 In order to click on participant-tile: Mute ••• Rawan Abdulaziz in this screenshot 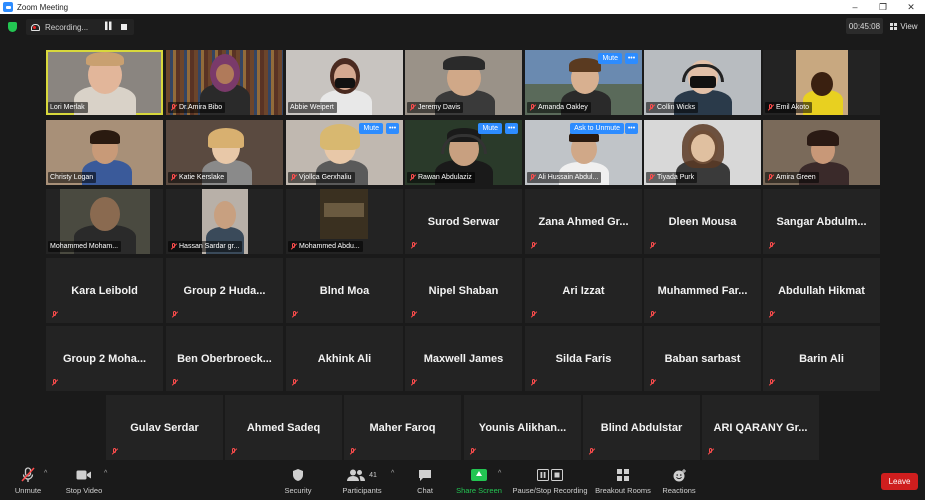, I will do `click(463, 152)`.